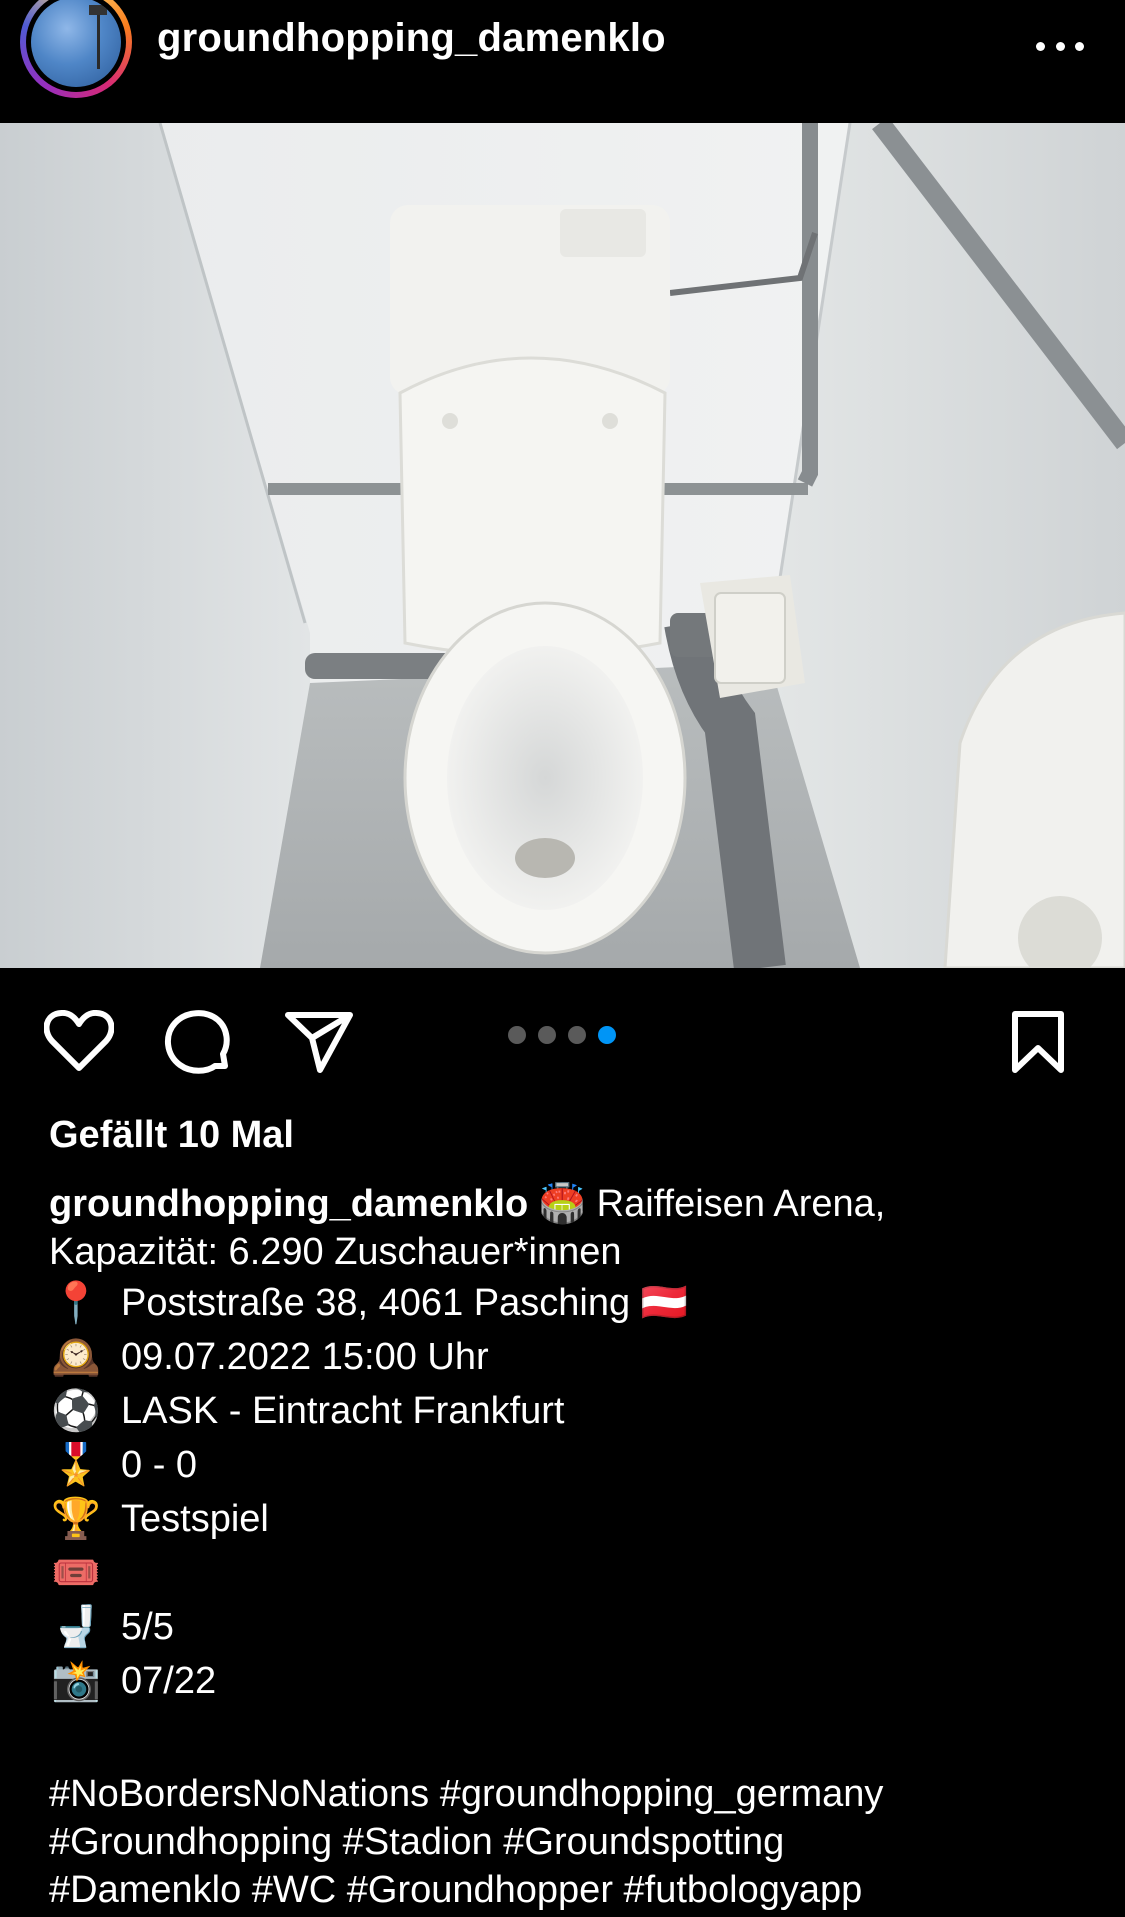 This screenshot has height=1917, width=1125. I want to click on caption-line: 🏆 Testspiel, so click(569, 1519).